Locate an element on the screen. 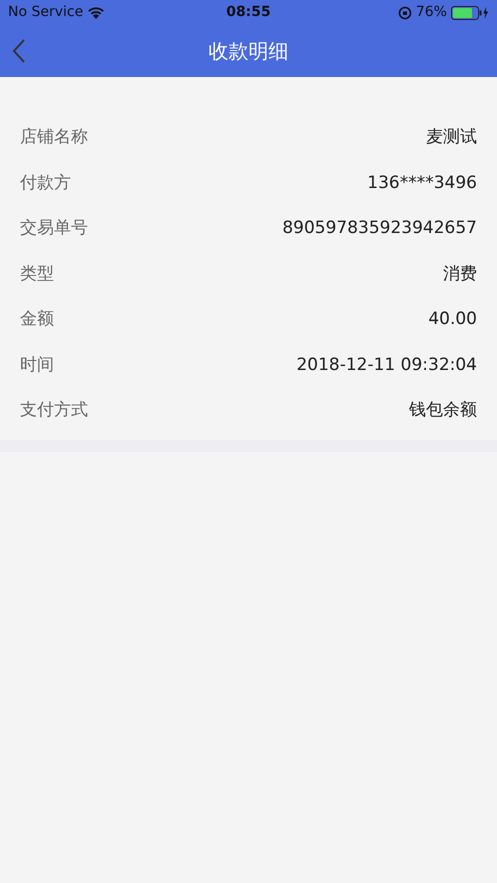 Image resolution: width=497 pixels, height=883 pixels. detail-label: 时间 is located at coordinates (37, 365).